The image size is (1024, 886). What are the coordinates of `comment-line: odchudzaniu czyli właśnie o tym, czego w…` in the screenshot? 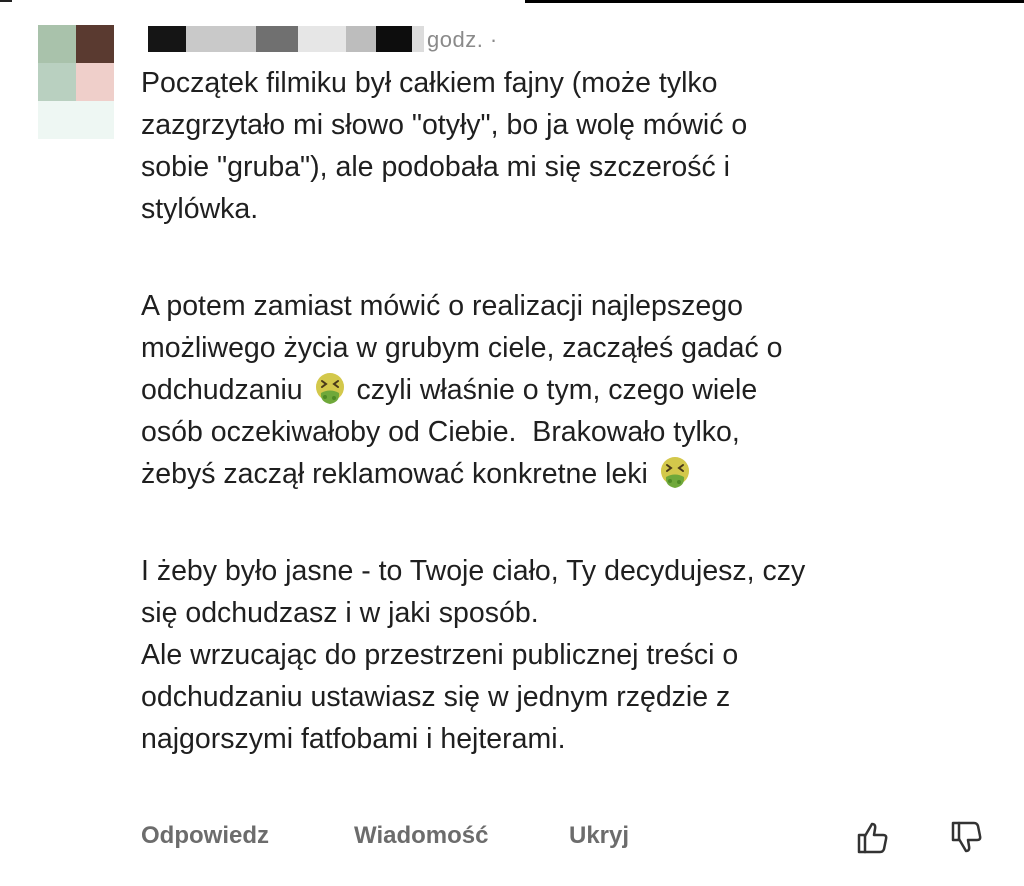 It's located at (571, 390).